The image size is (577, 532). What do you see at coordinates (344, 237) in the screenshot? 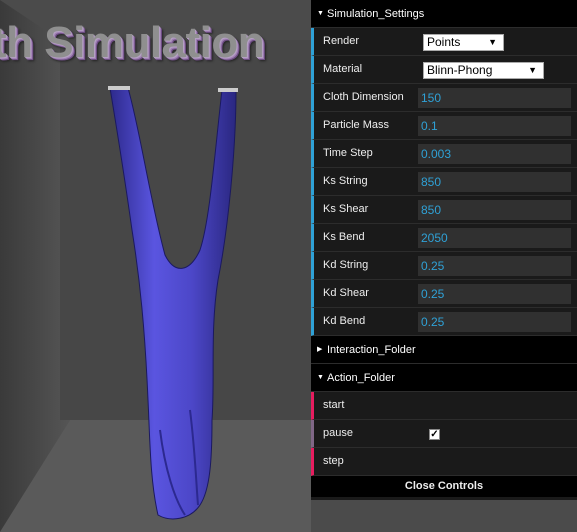
I see `param-label: Ks Bend` at bounding box center [344, 237].